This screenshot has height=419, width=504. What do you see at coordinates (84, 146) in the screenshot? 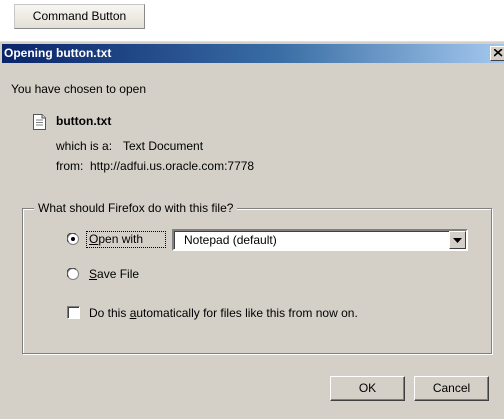
I see `which-is-label: which is a:` at bounding box center [84, 146].